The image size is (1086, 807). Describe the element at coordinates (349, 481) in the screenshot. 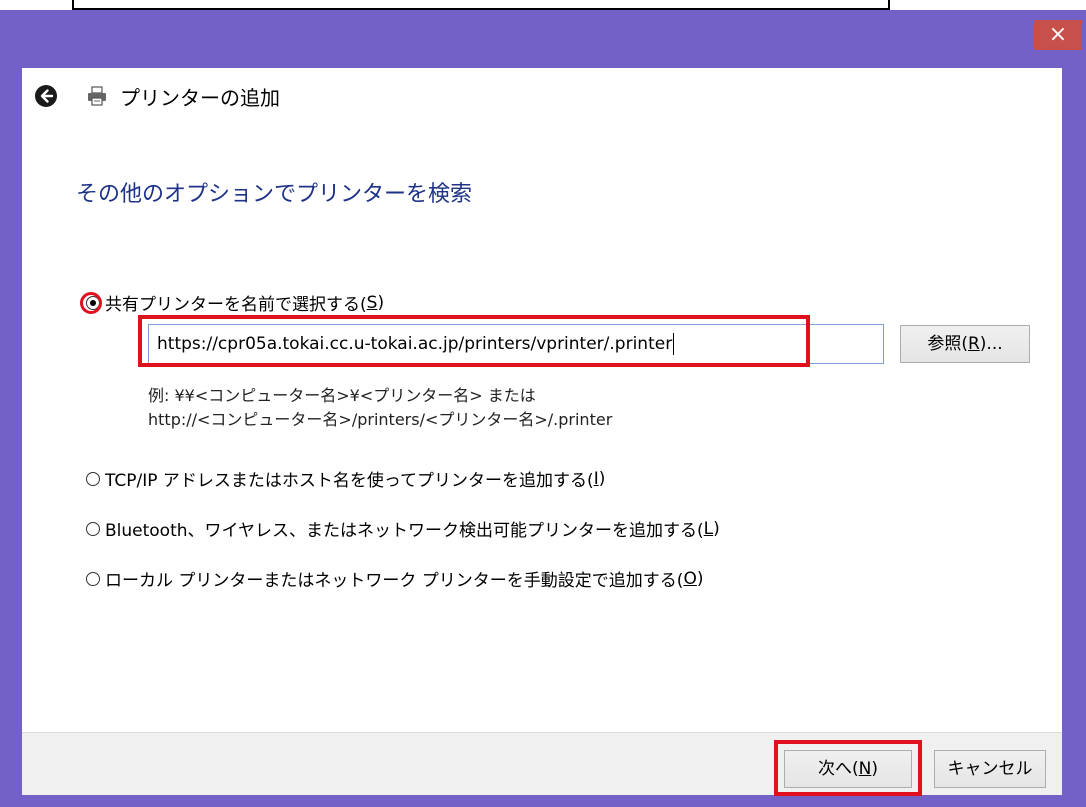

I see `option-label: TCP/IP アドレスまたはホスト名を使ってプリンターを追加する(` at that location.